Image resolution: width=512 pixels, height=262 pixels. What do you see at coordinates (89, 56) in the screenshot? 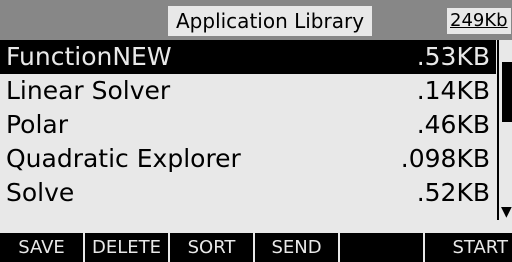
I see `app-name: FunctionNEW` at bounding box center [89, 56].